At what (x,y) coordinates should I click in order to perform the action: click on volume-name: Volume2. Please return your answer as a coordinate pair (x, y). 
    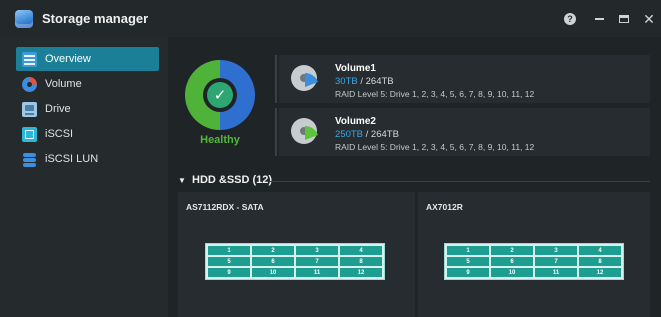
    Looking at the image, I should click on (355, 121).